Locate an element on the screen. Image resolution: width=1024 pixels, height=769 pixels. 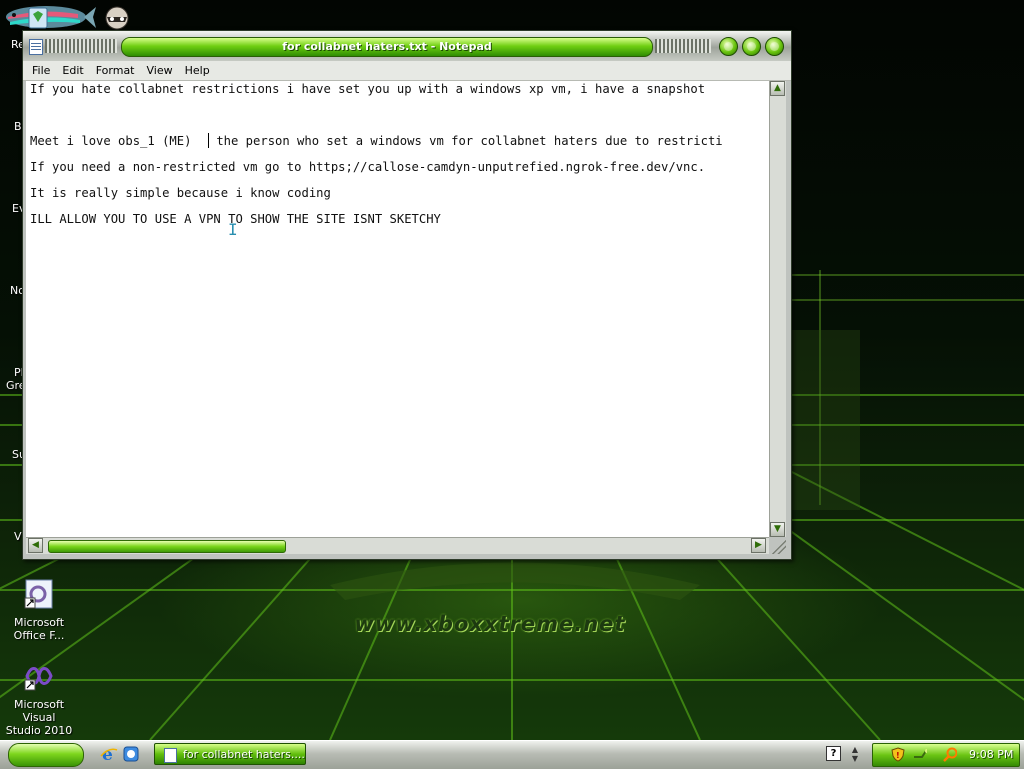
minimize-button is located at coordinates (728, 46).